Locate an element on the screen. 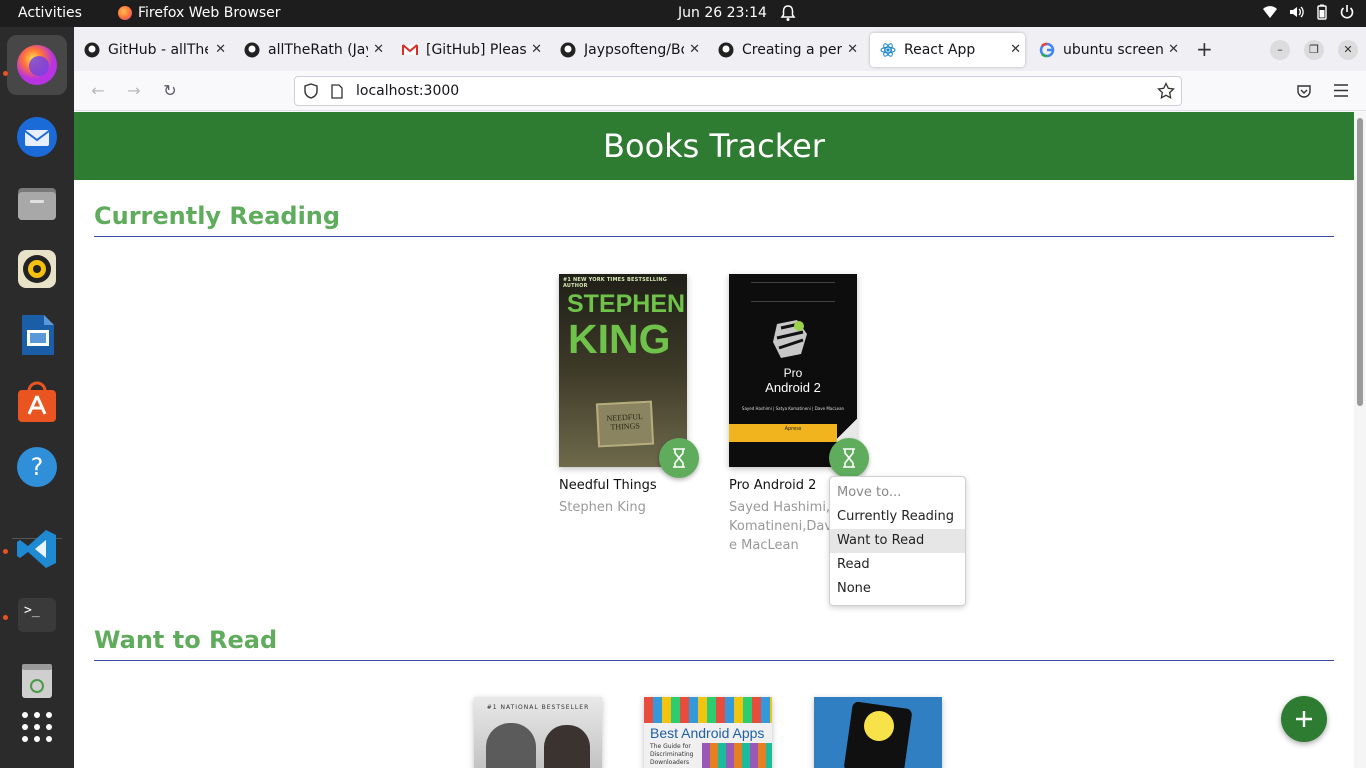  dock-app-center is located at coordinates (37, 401).